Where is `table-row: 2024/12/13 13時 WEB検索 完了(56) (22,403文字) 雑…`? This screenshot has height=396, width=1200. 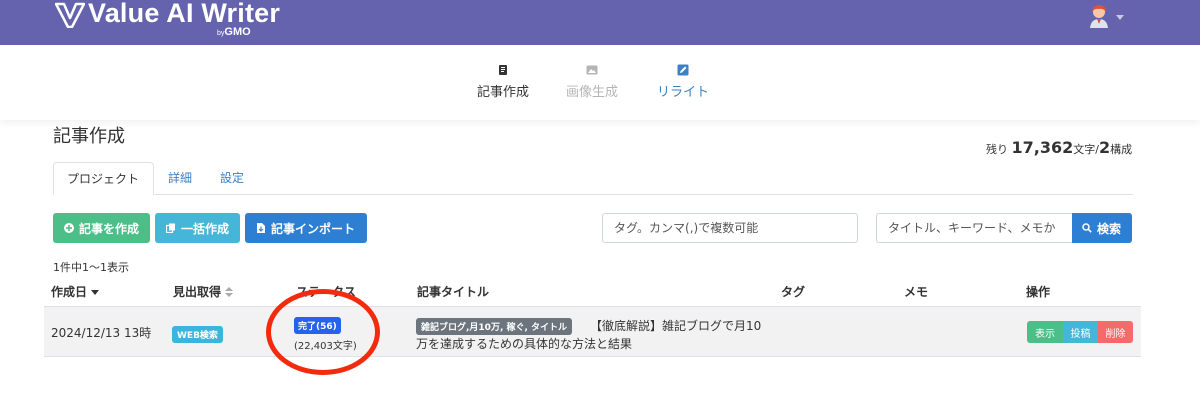
table-row: 2024/12/13 13時 WEB検索 完了(56) (22,403文字) 雑… is located at coordinates (592, 331).